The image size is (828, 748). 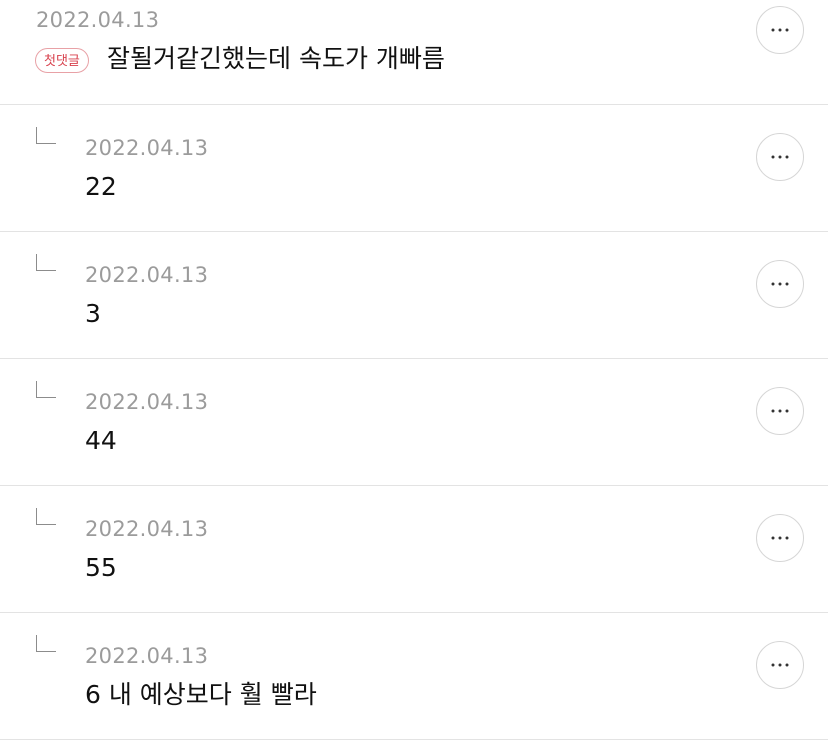 I want to click on comment-text: 22, so click(x=101, y=186).